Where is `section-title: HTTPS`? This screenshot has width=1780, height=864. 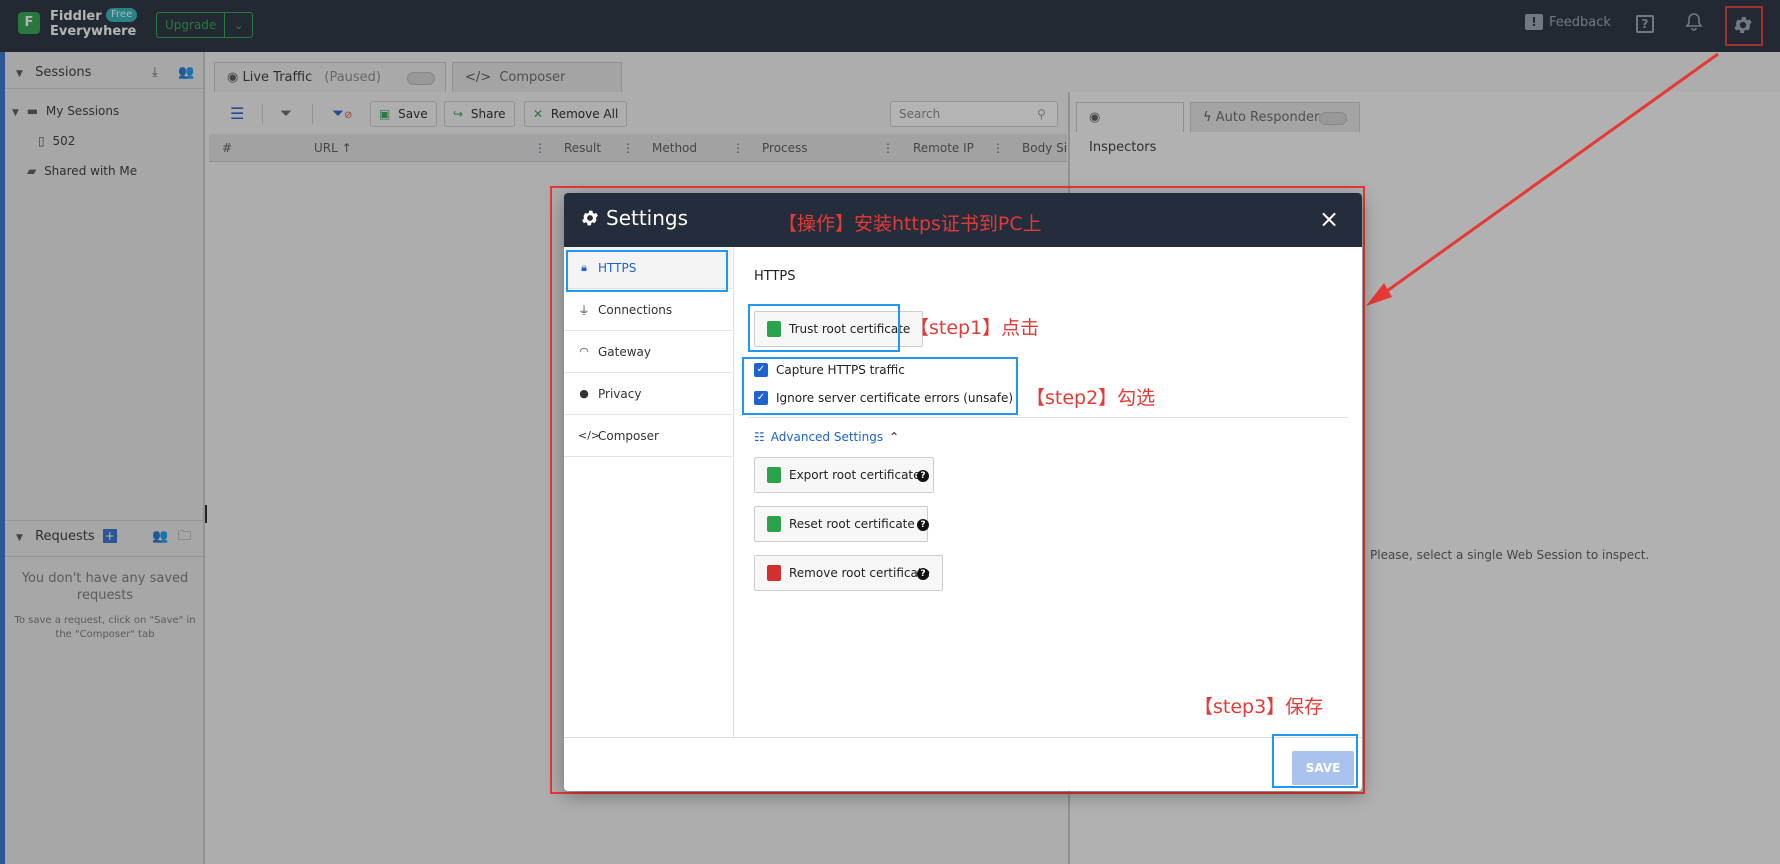
section-title: HTTPS is located at coordinates (775, 276).